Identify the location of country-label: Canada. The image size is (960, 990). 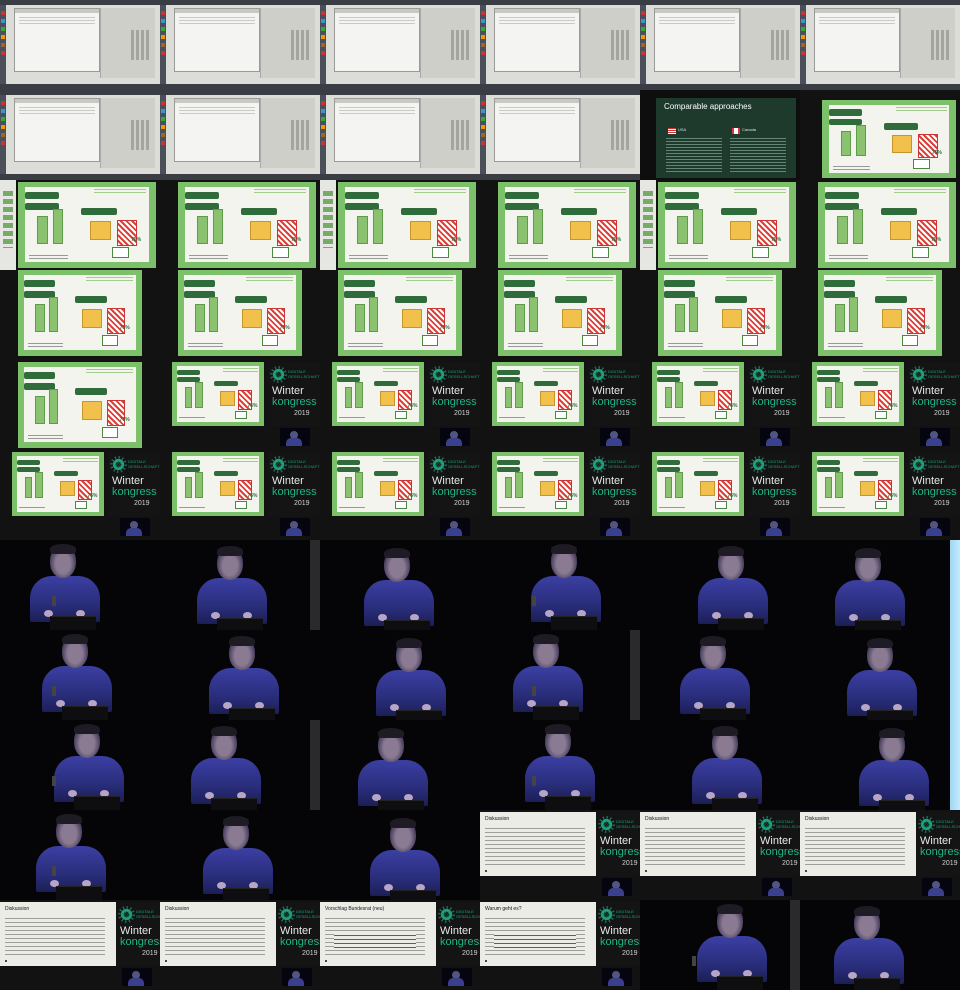
(749, 129).